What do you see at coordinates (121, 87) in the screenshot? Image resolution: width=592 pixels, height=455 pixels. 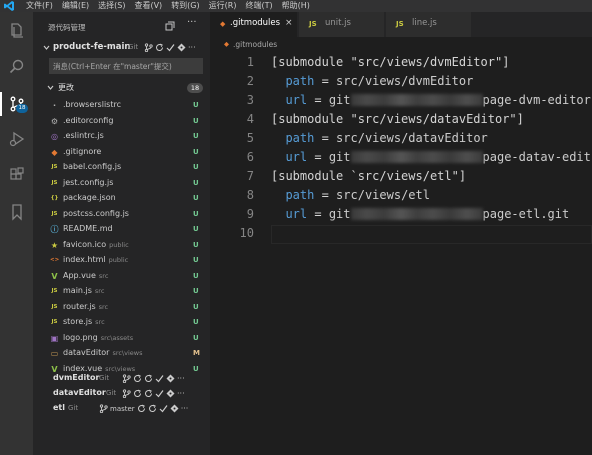 I see `changes-group-header: 更改 18` at bounding box center [121, 87].